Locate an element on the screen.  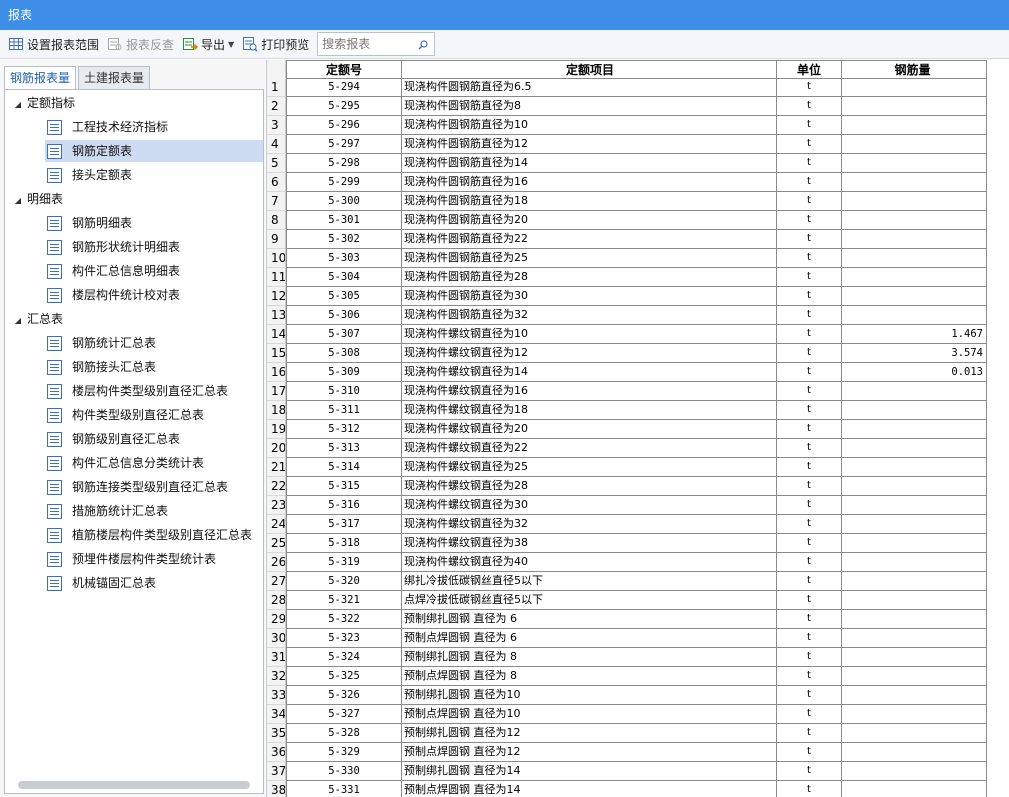
report-reverse-button: 报表反查 is located at coordinates (140, 44).